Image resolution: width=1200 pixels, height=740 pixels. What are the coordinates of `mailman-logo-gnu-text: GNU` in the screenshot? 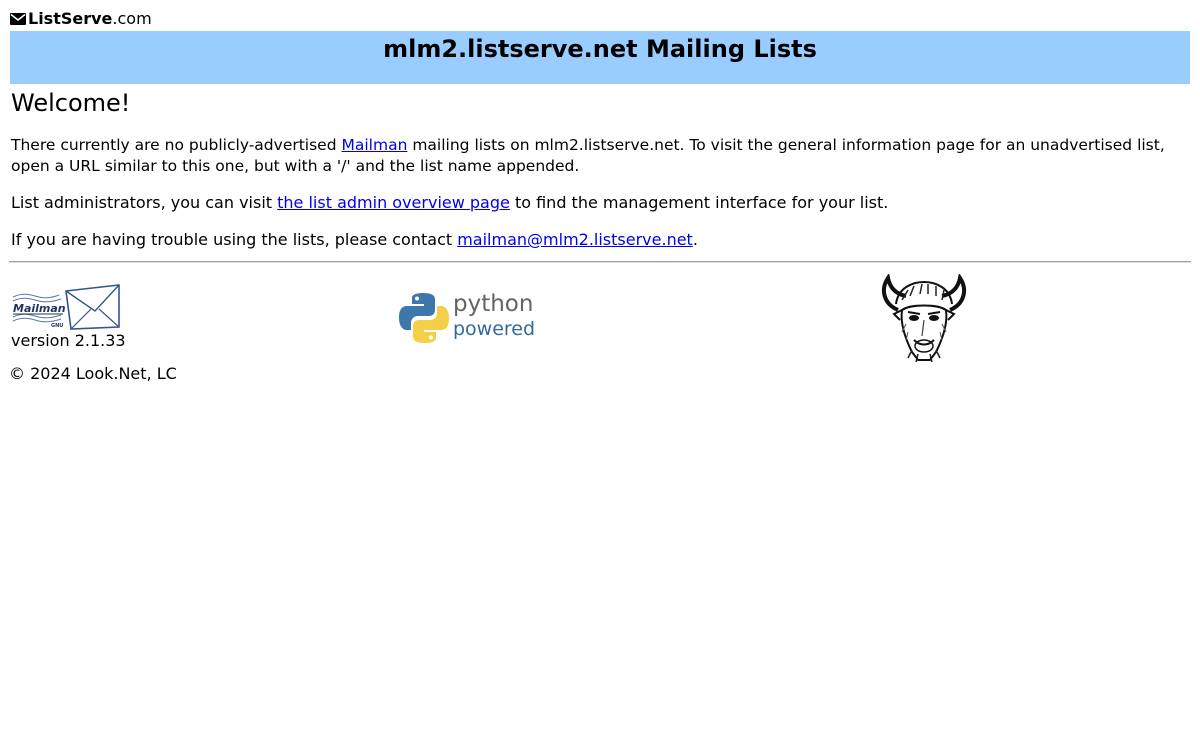 It's located at (57, 326).